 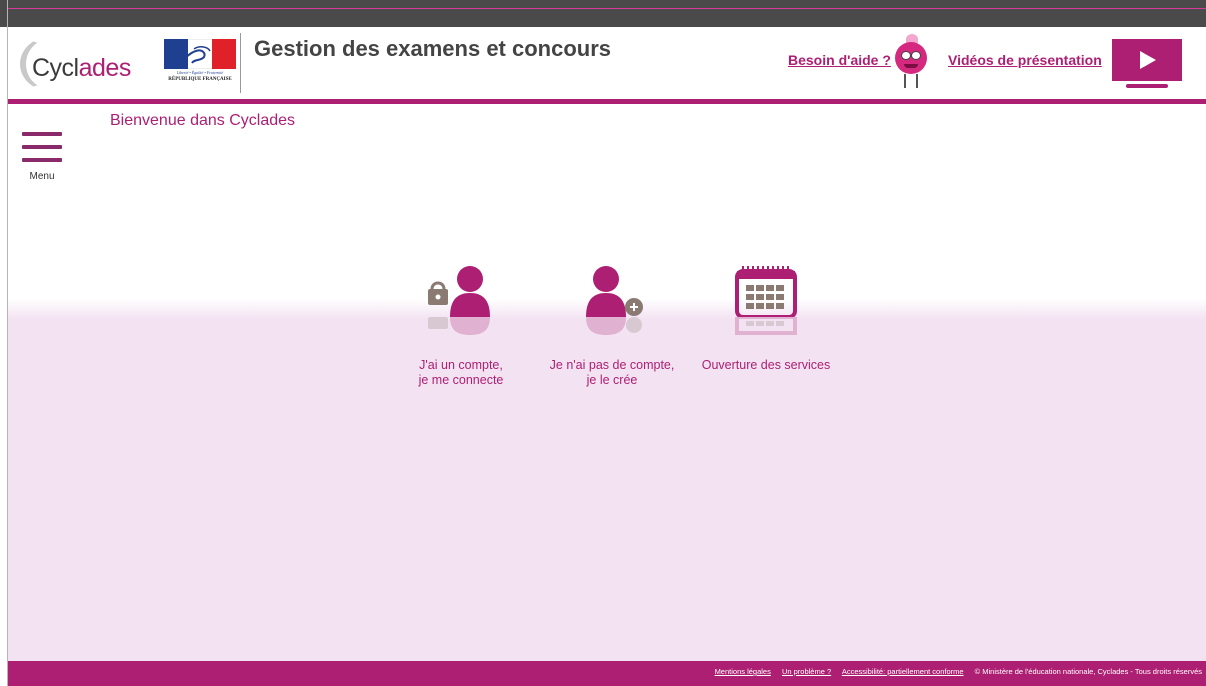 What do you see at coordinates (7, 343) in the screenshot?
I see `left-border` at bounding box center [7, 343].